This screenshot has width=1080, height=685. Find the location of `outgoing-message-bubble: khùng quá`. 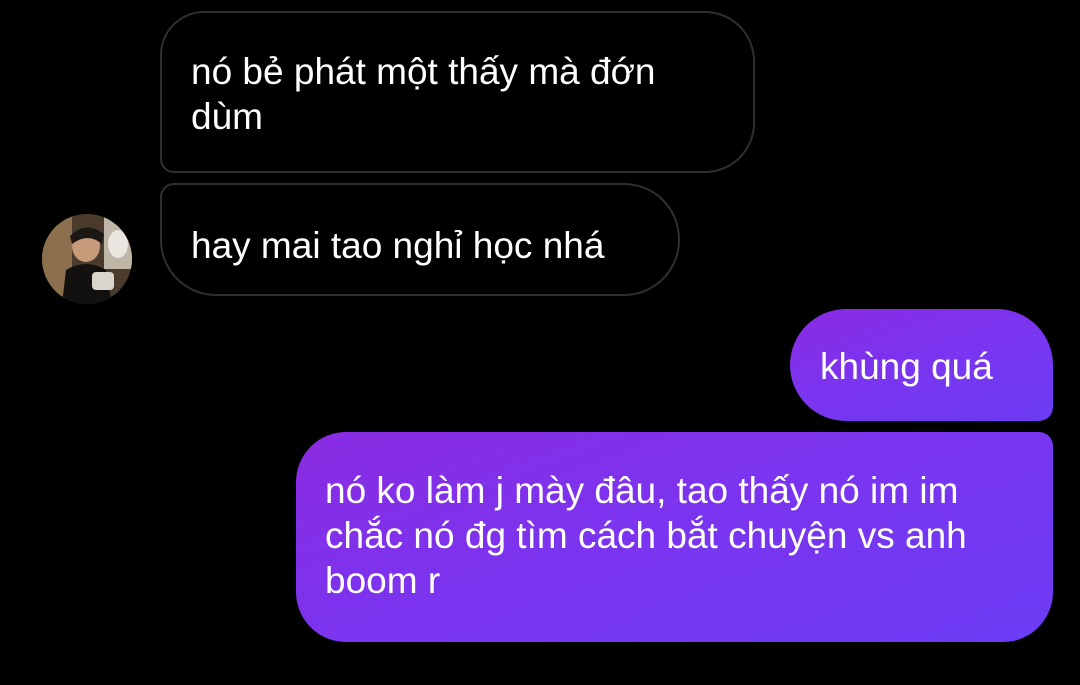

outgoing-message-bubble: khùng quá is located at coordinates (921, 365).